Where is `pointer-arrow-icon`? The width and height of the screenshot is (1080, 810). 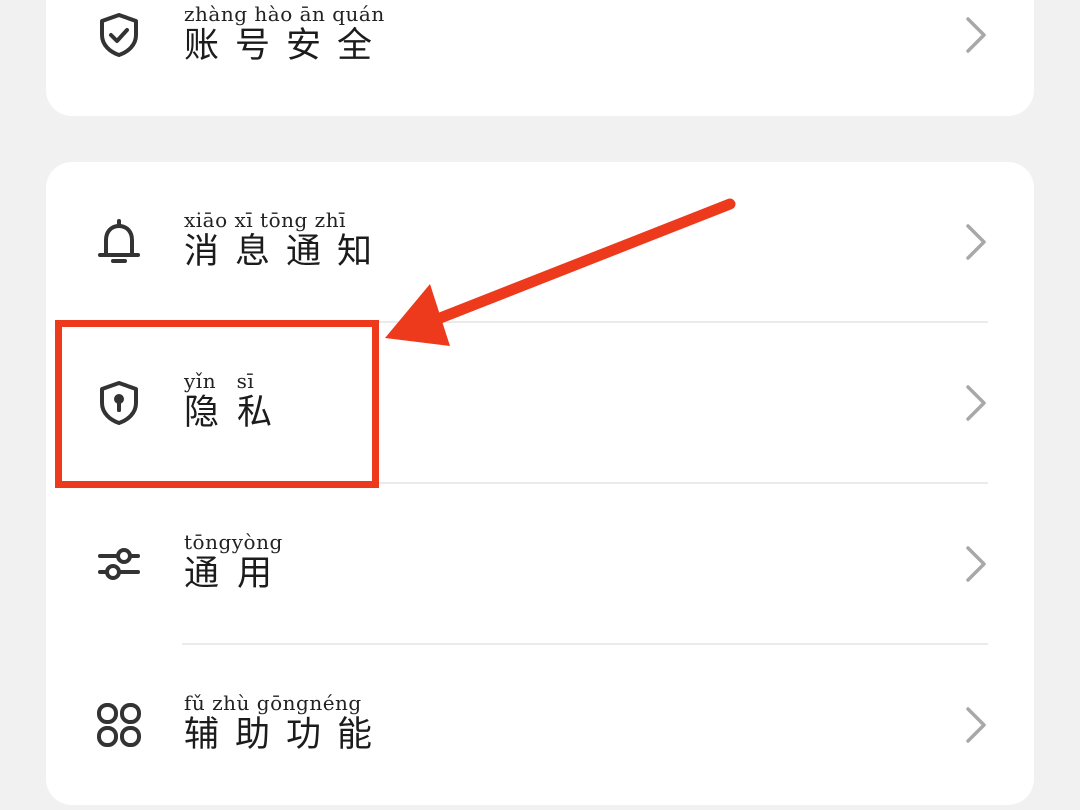
pointer-arrow-icon is located at coordinates (560, 272).